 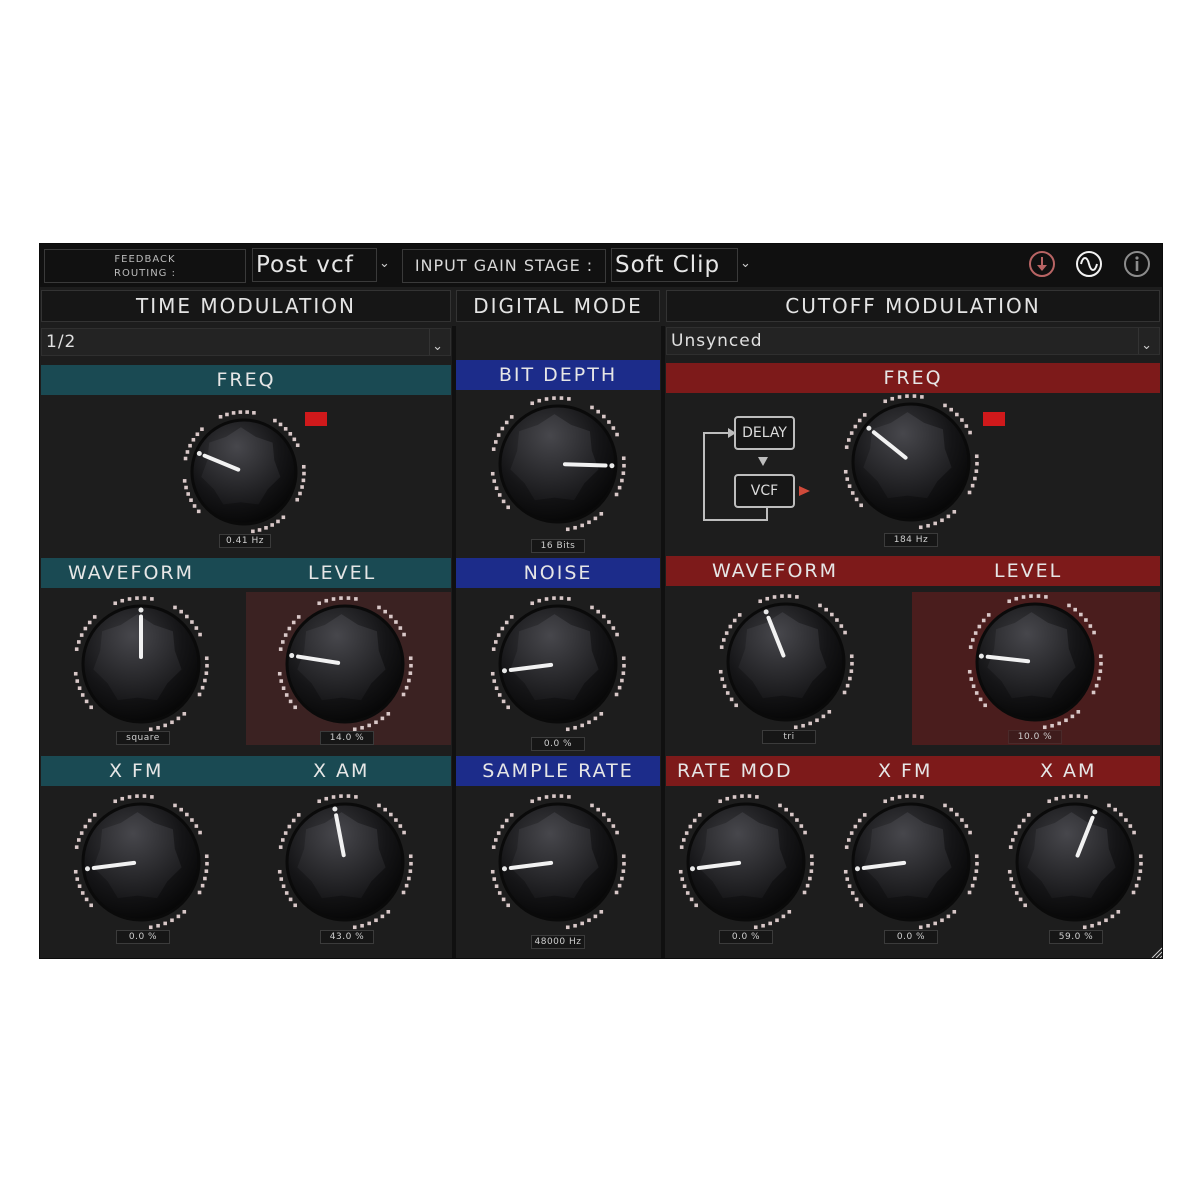 I want to click on cutoff-rate-mod-knob, so click(x=746, y=862).